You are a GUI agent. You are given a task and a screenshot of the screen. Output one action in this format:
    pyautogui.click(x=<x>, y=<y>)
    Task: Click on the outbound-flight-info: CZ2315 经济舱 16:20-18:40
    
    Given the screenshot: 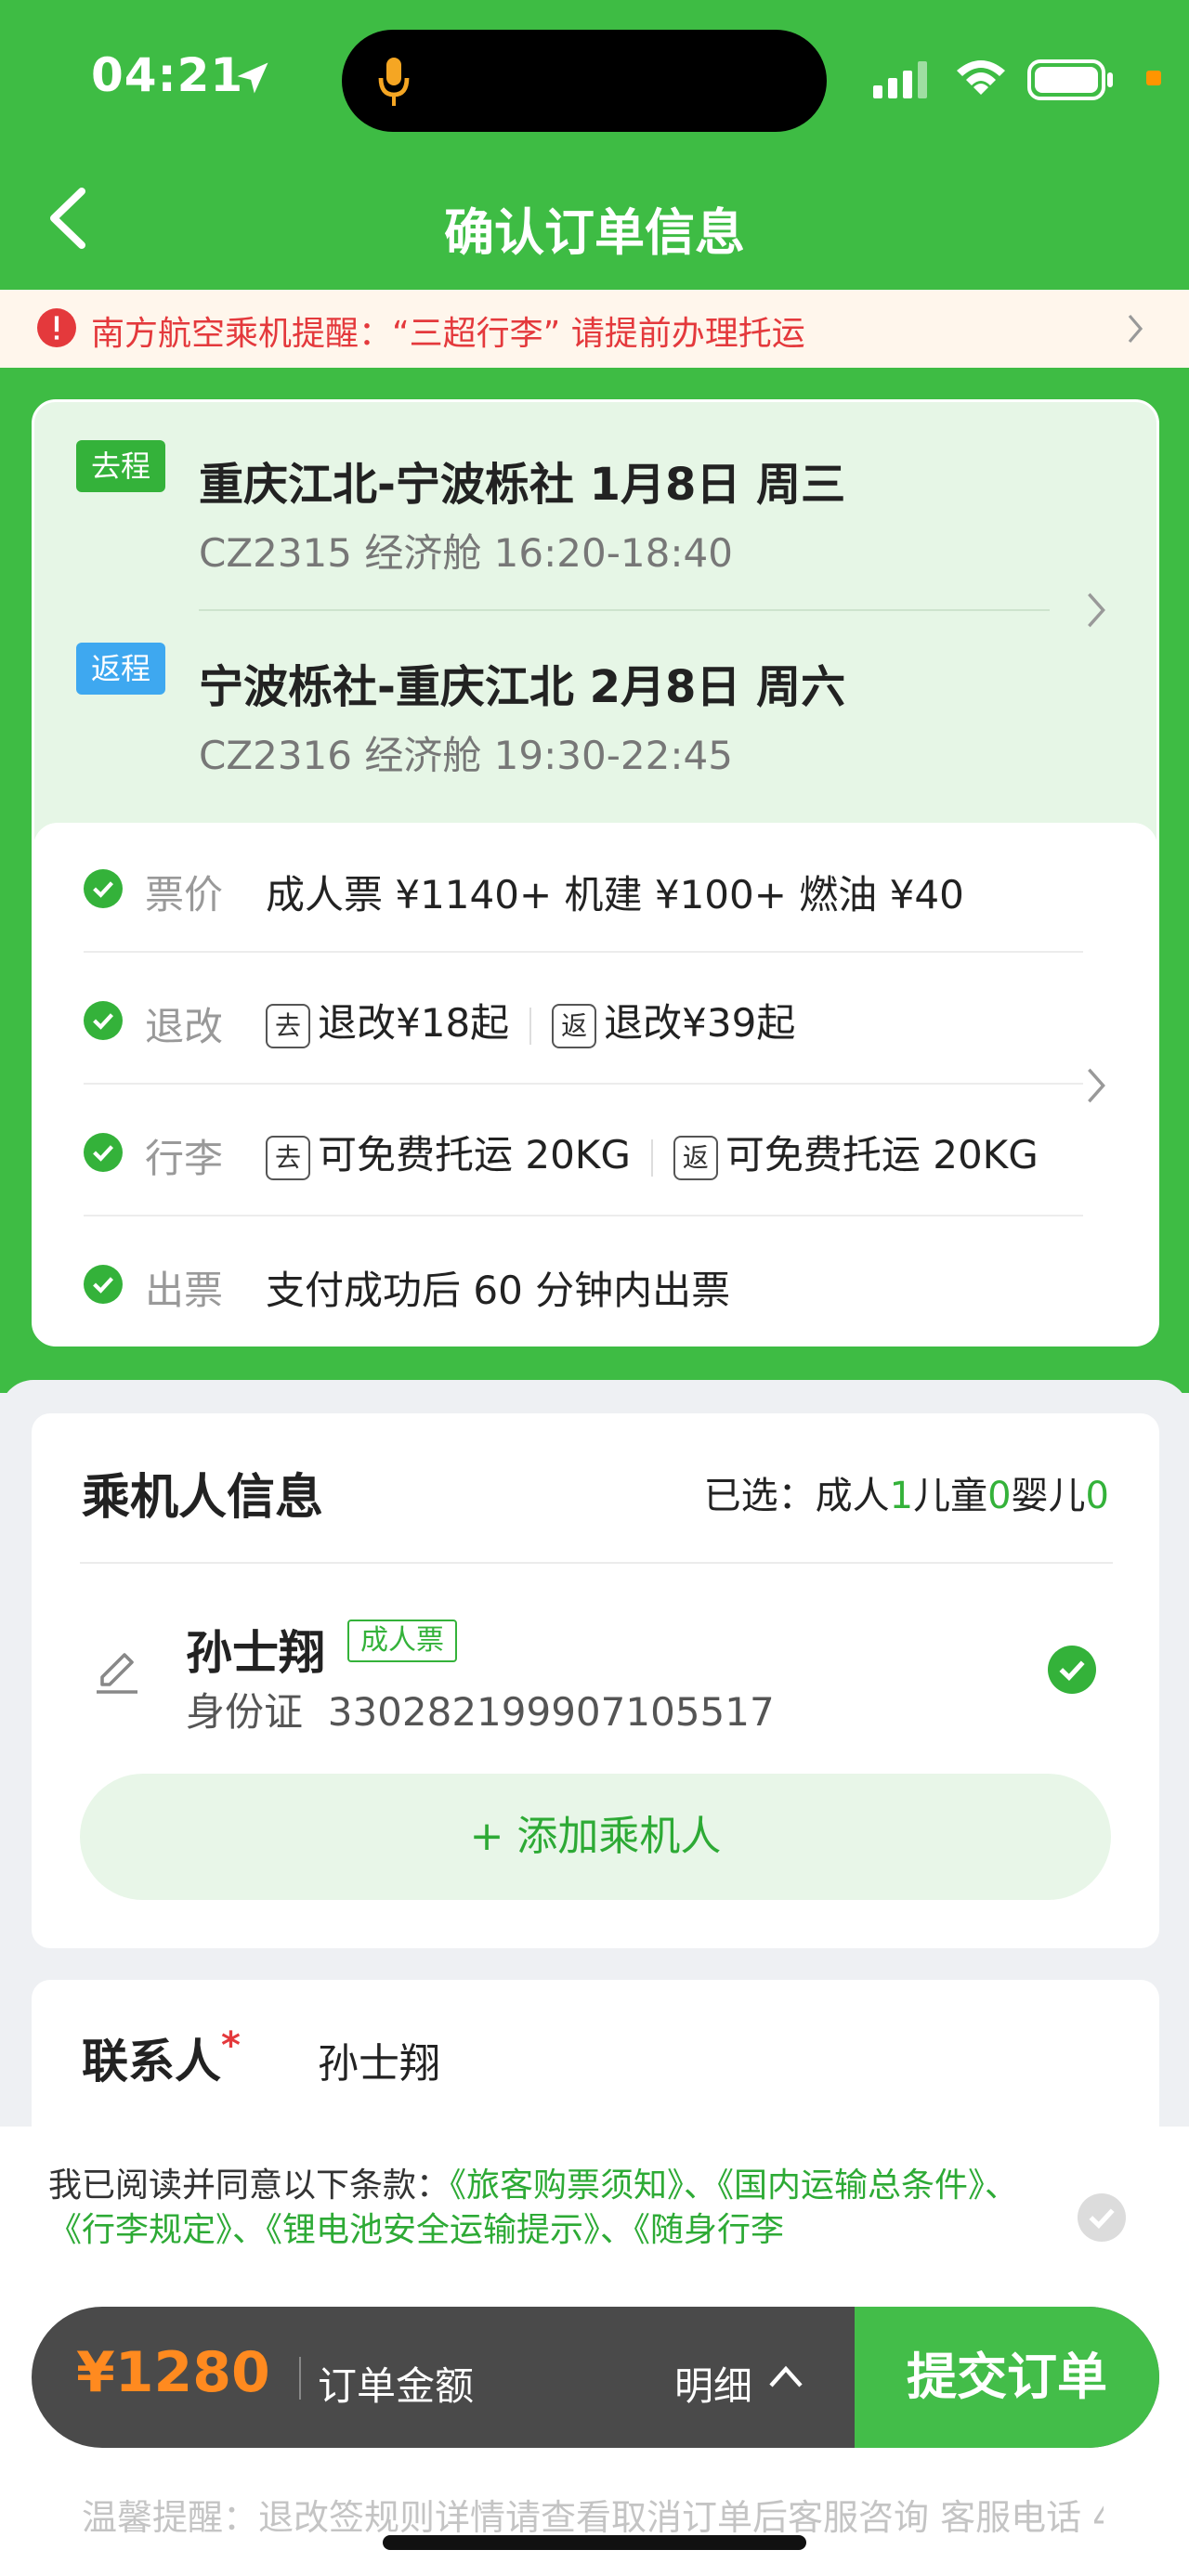 What is the action you would take?
    pyautogui.click(x=466, y=553)
    